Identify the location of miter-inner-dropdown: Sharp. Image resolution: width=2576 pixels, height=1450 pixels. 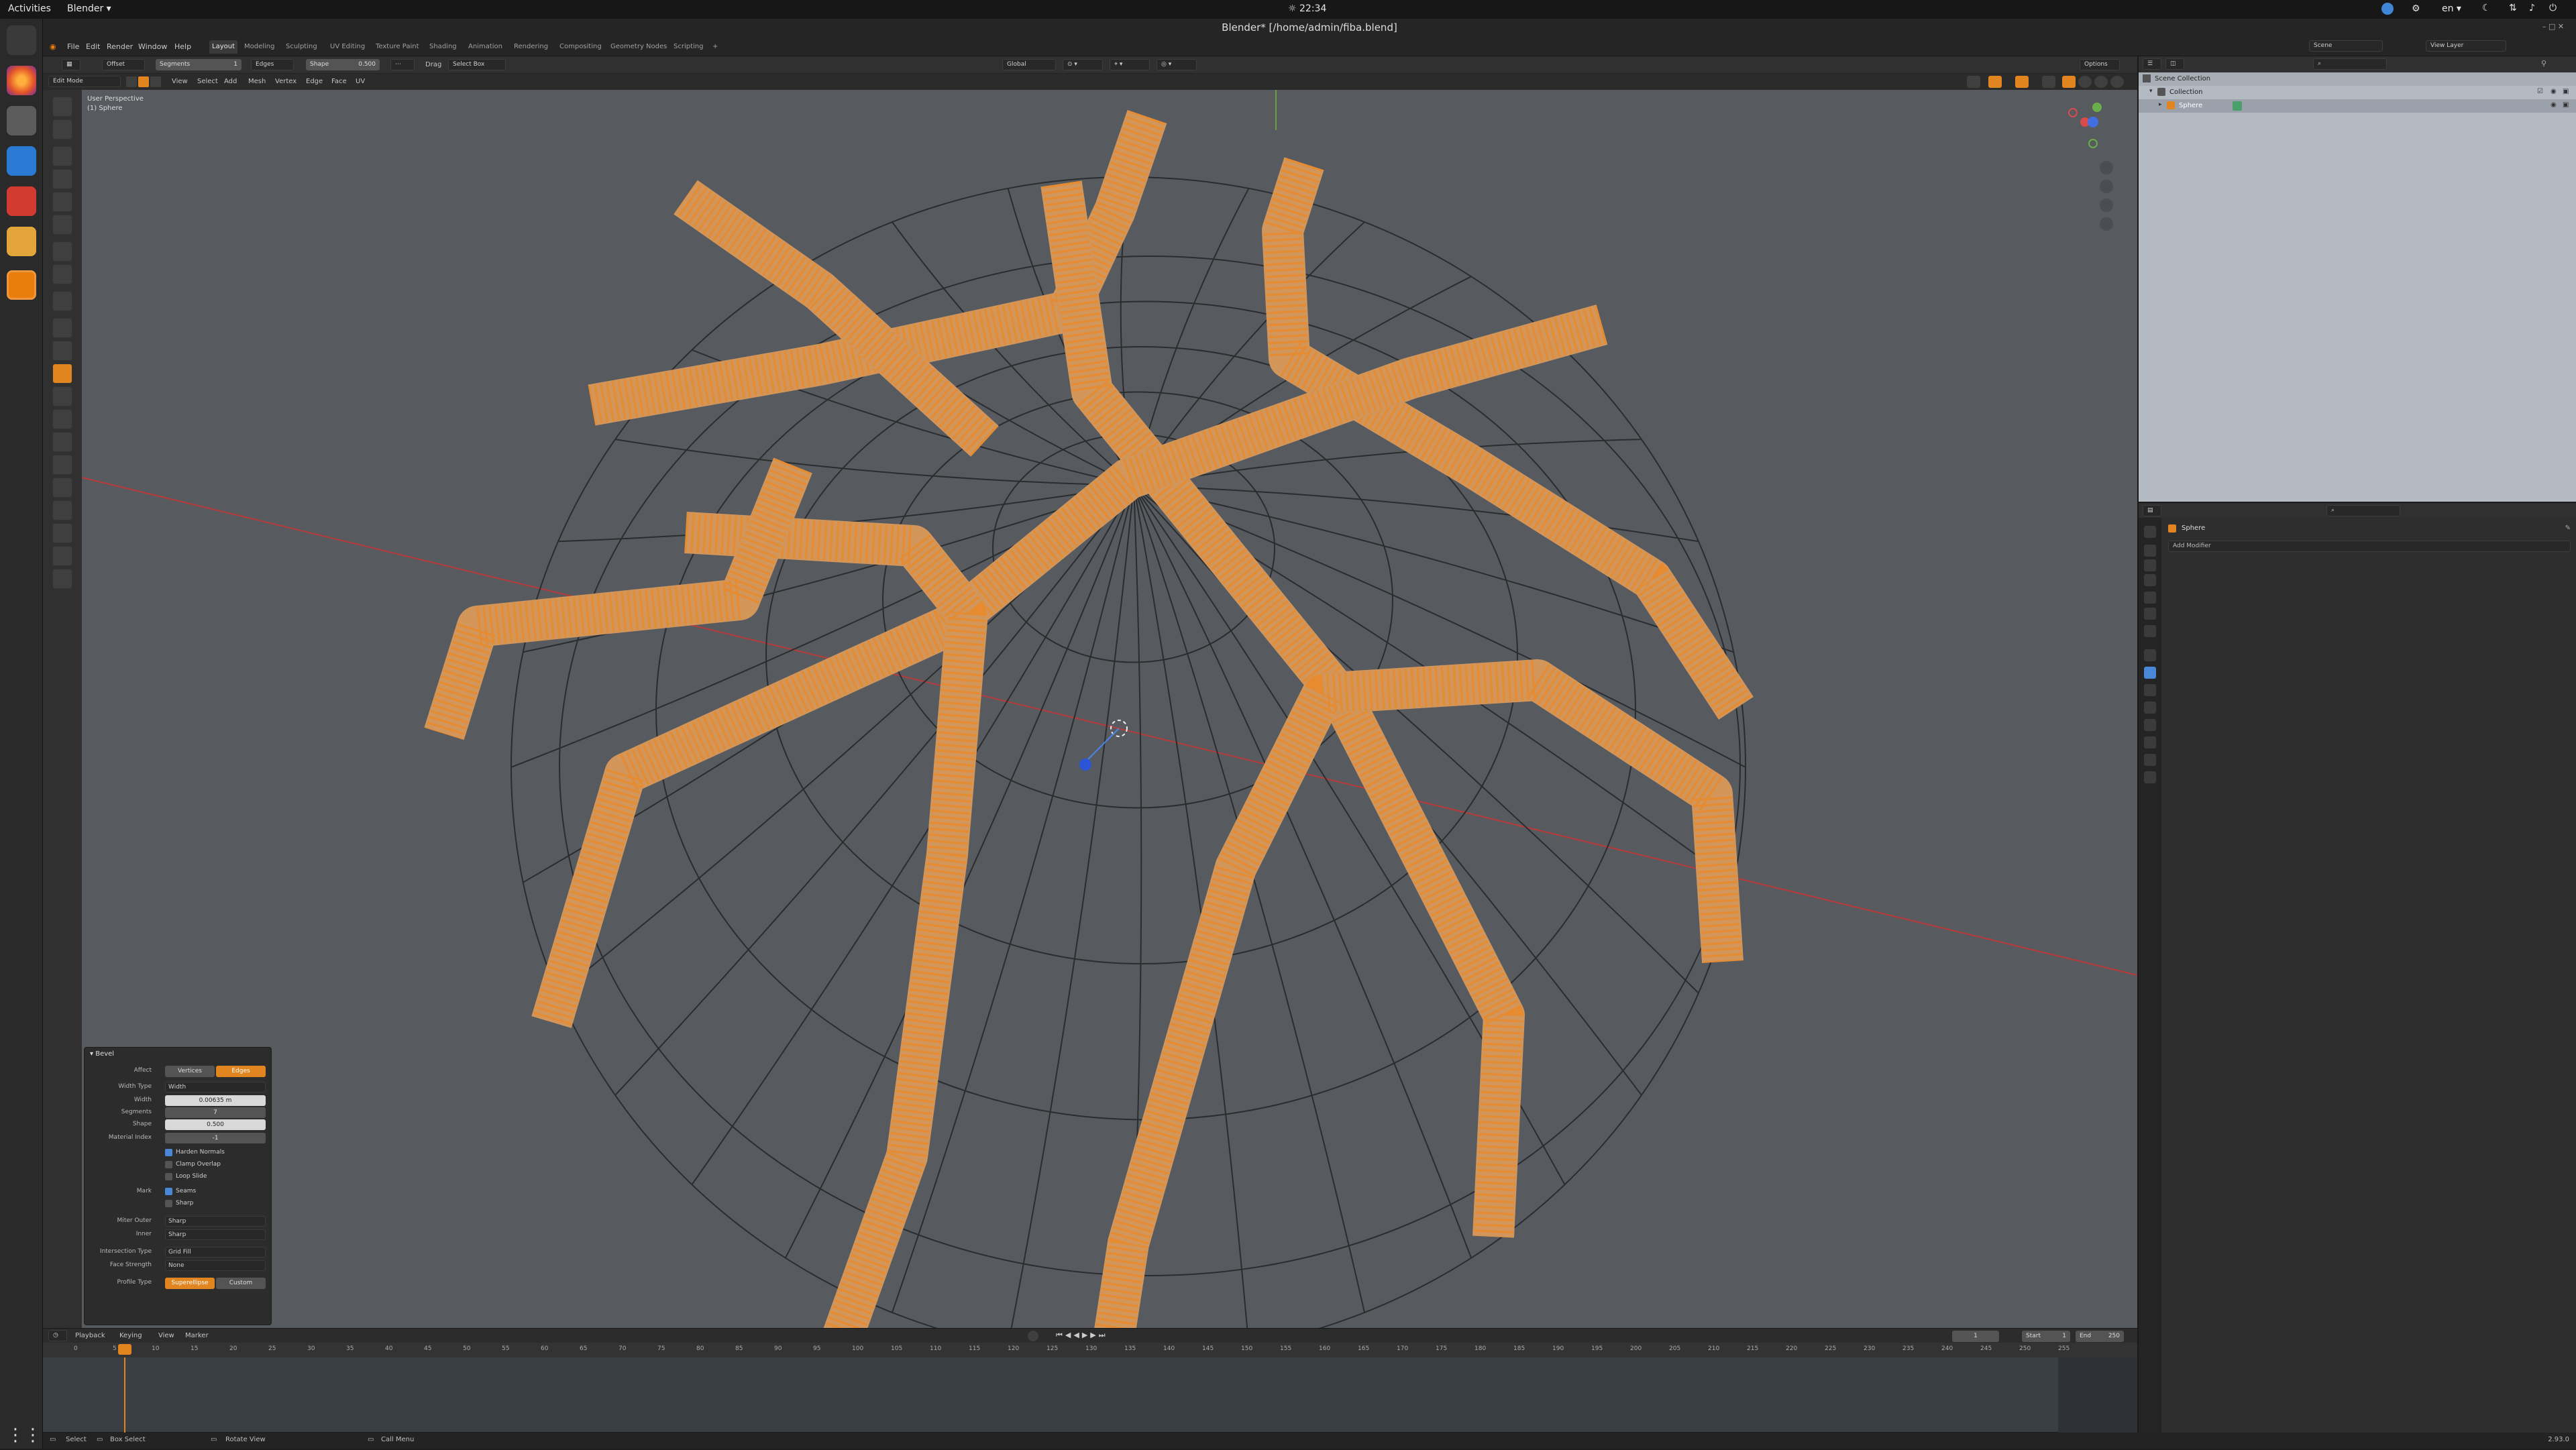
(215, 1234).